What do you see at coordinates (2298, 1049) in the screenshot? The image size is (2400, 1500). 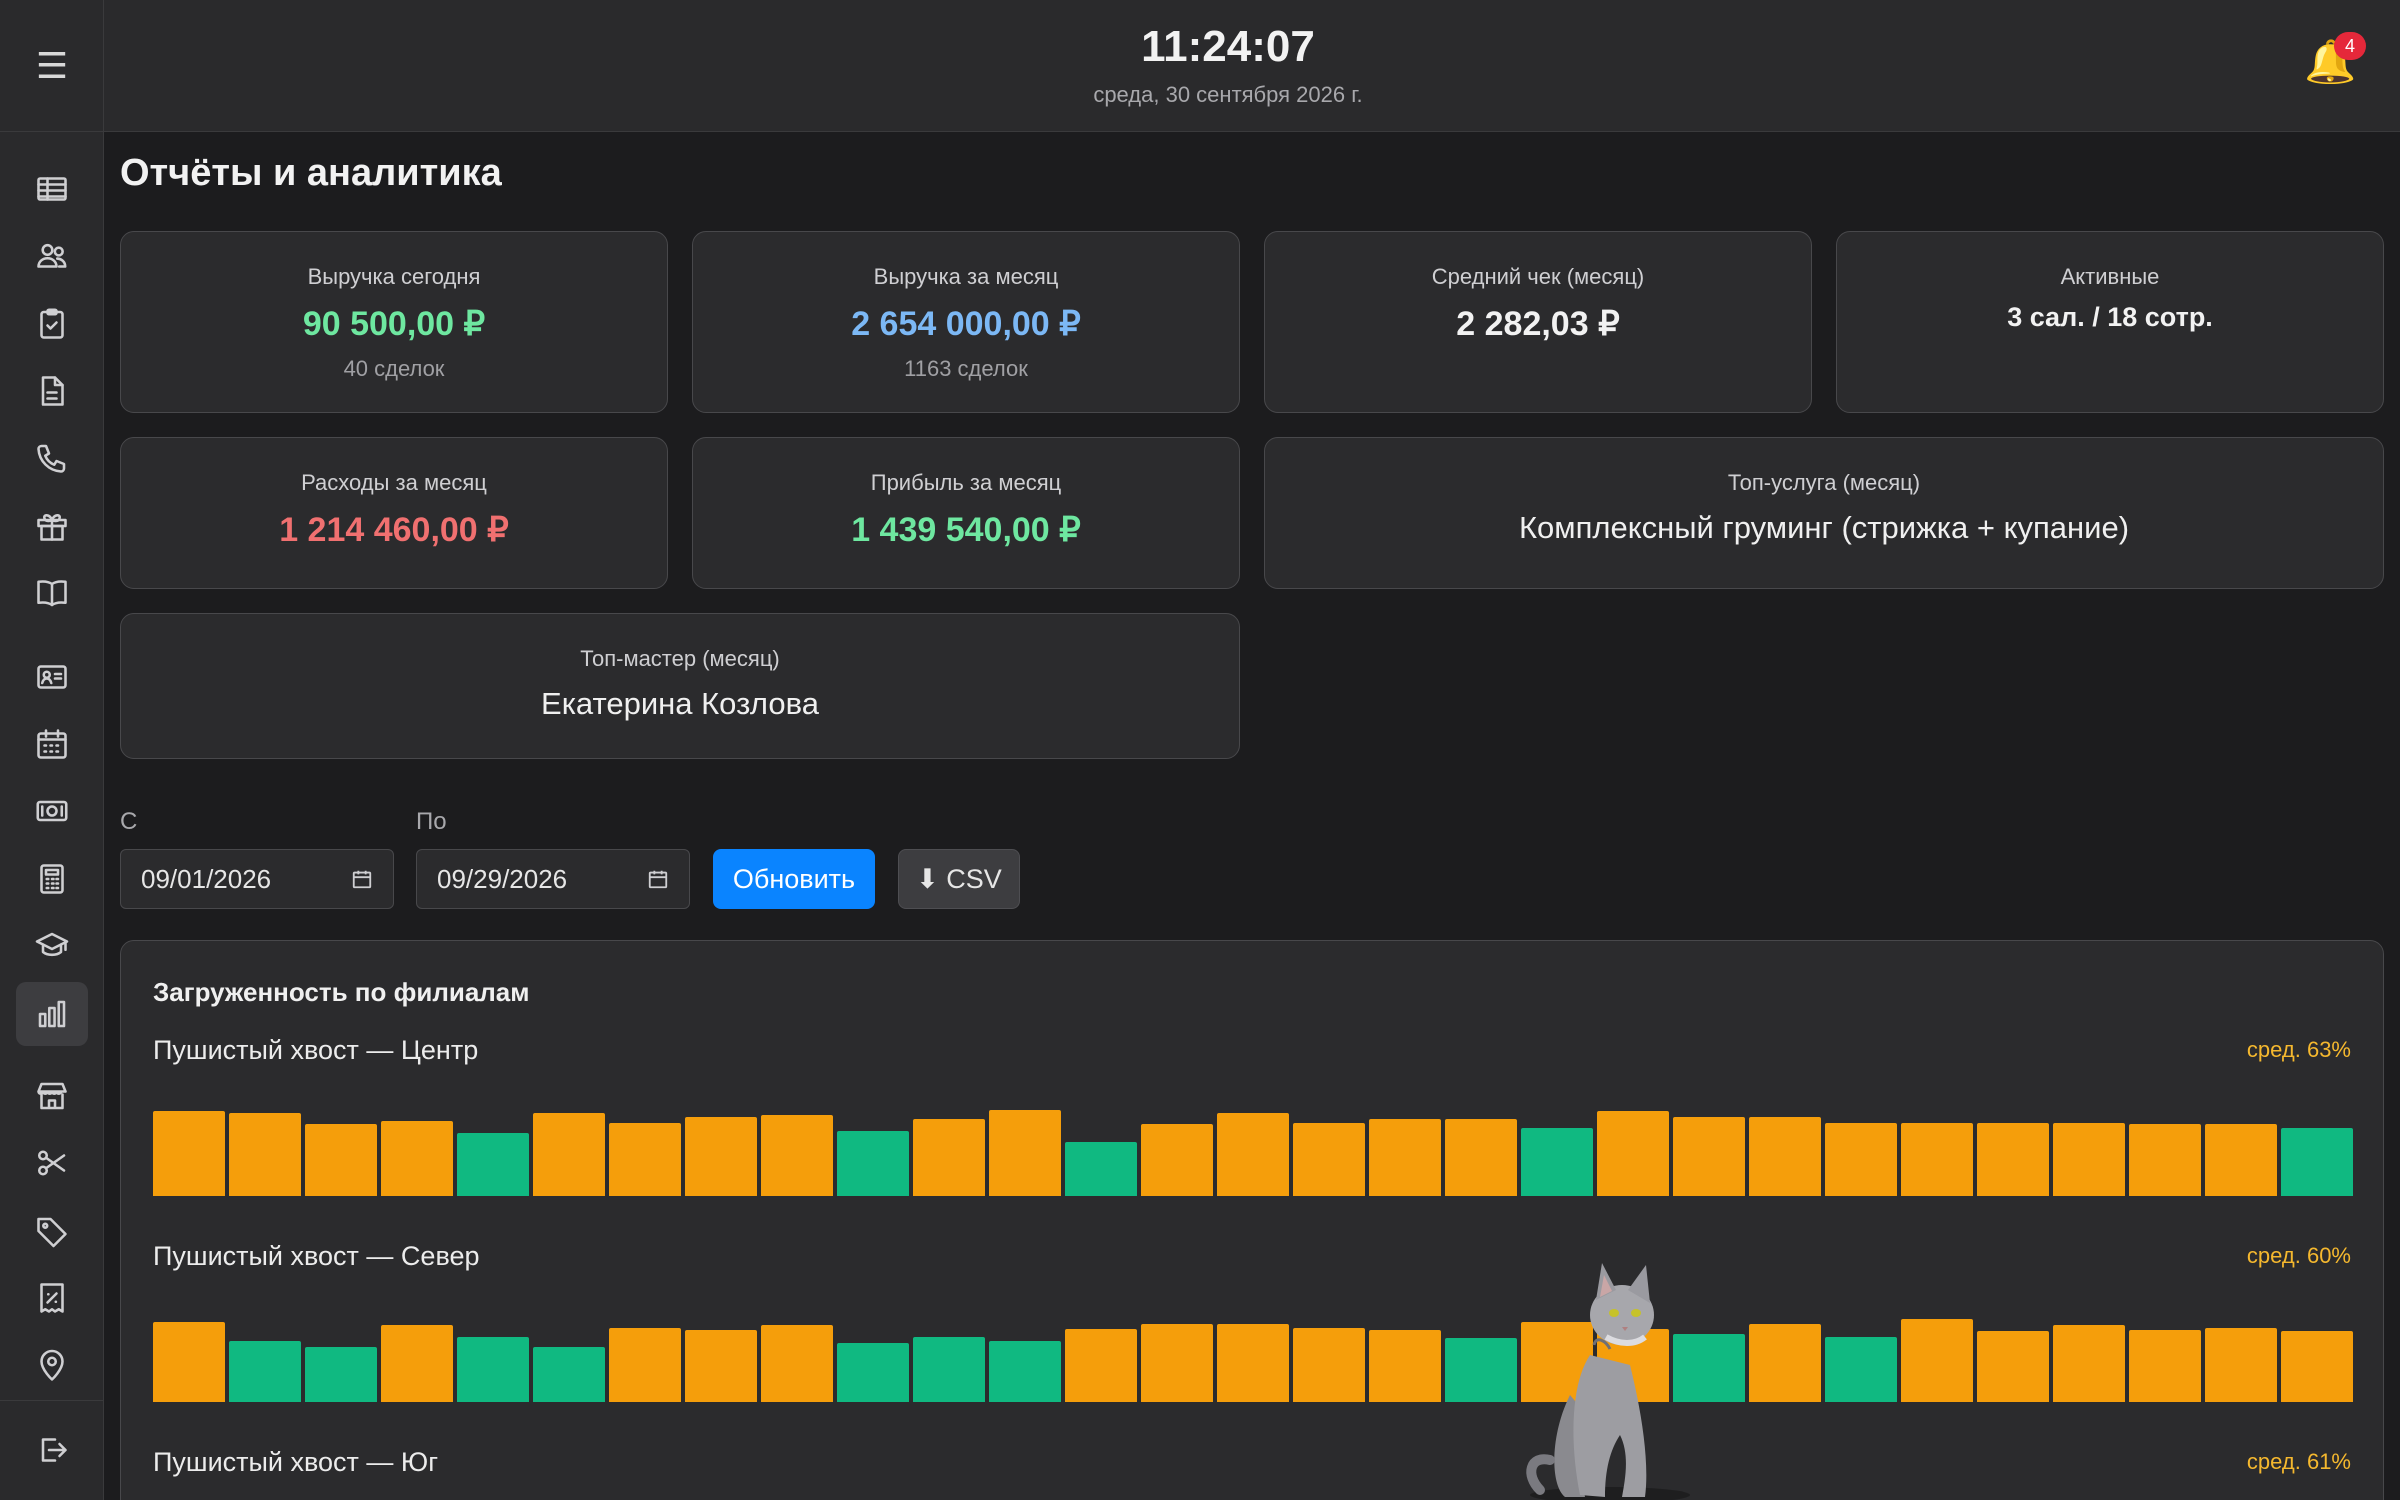 I see `branch-average: сред. 63%` at bounding box center [2298, 1049].